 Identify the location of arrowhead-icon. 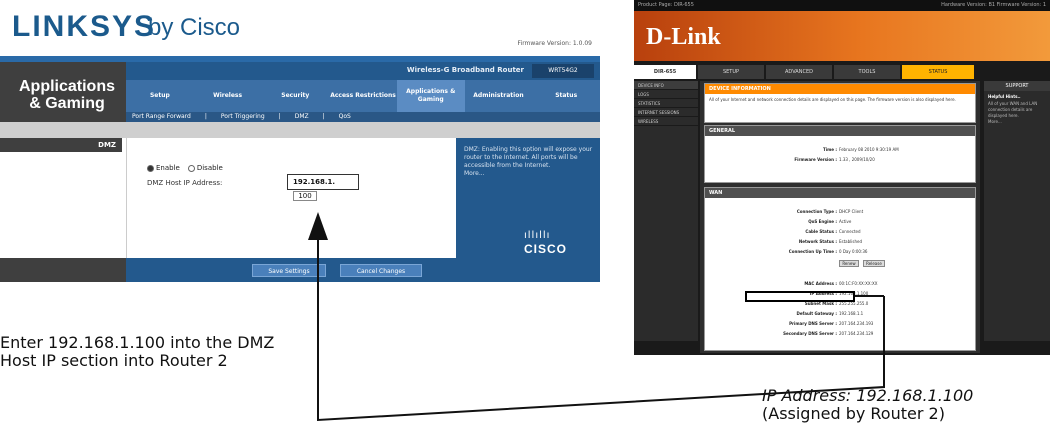
(318, 226).